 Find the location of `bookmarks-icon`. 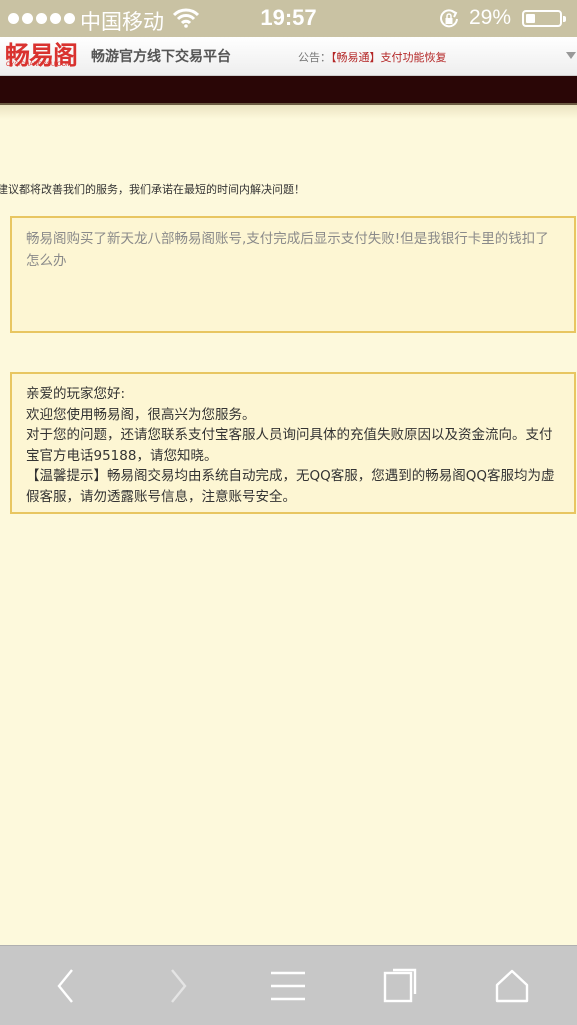

bookmarks-icon is located at coordinates (288, 986).